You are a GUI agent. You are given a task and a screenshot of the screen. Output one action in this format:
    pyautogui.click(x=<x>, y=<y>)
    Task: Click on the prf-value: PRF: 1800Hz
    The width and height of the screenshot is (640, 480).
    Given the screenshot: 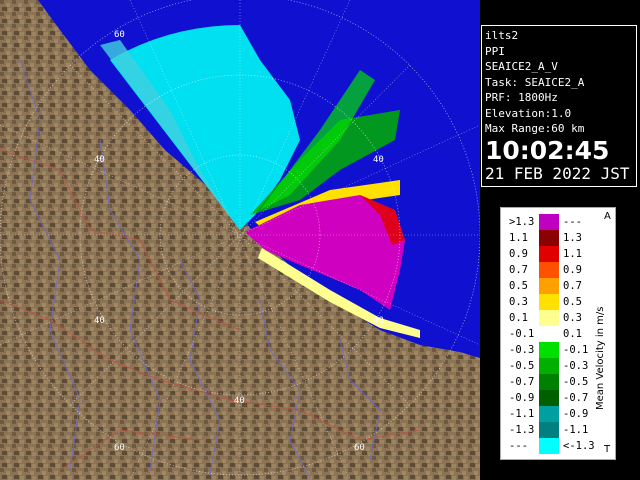 What is the action you would take?
    pyautogui.click(x=521, y=97)
    